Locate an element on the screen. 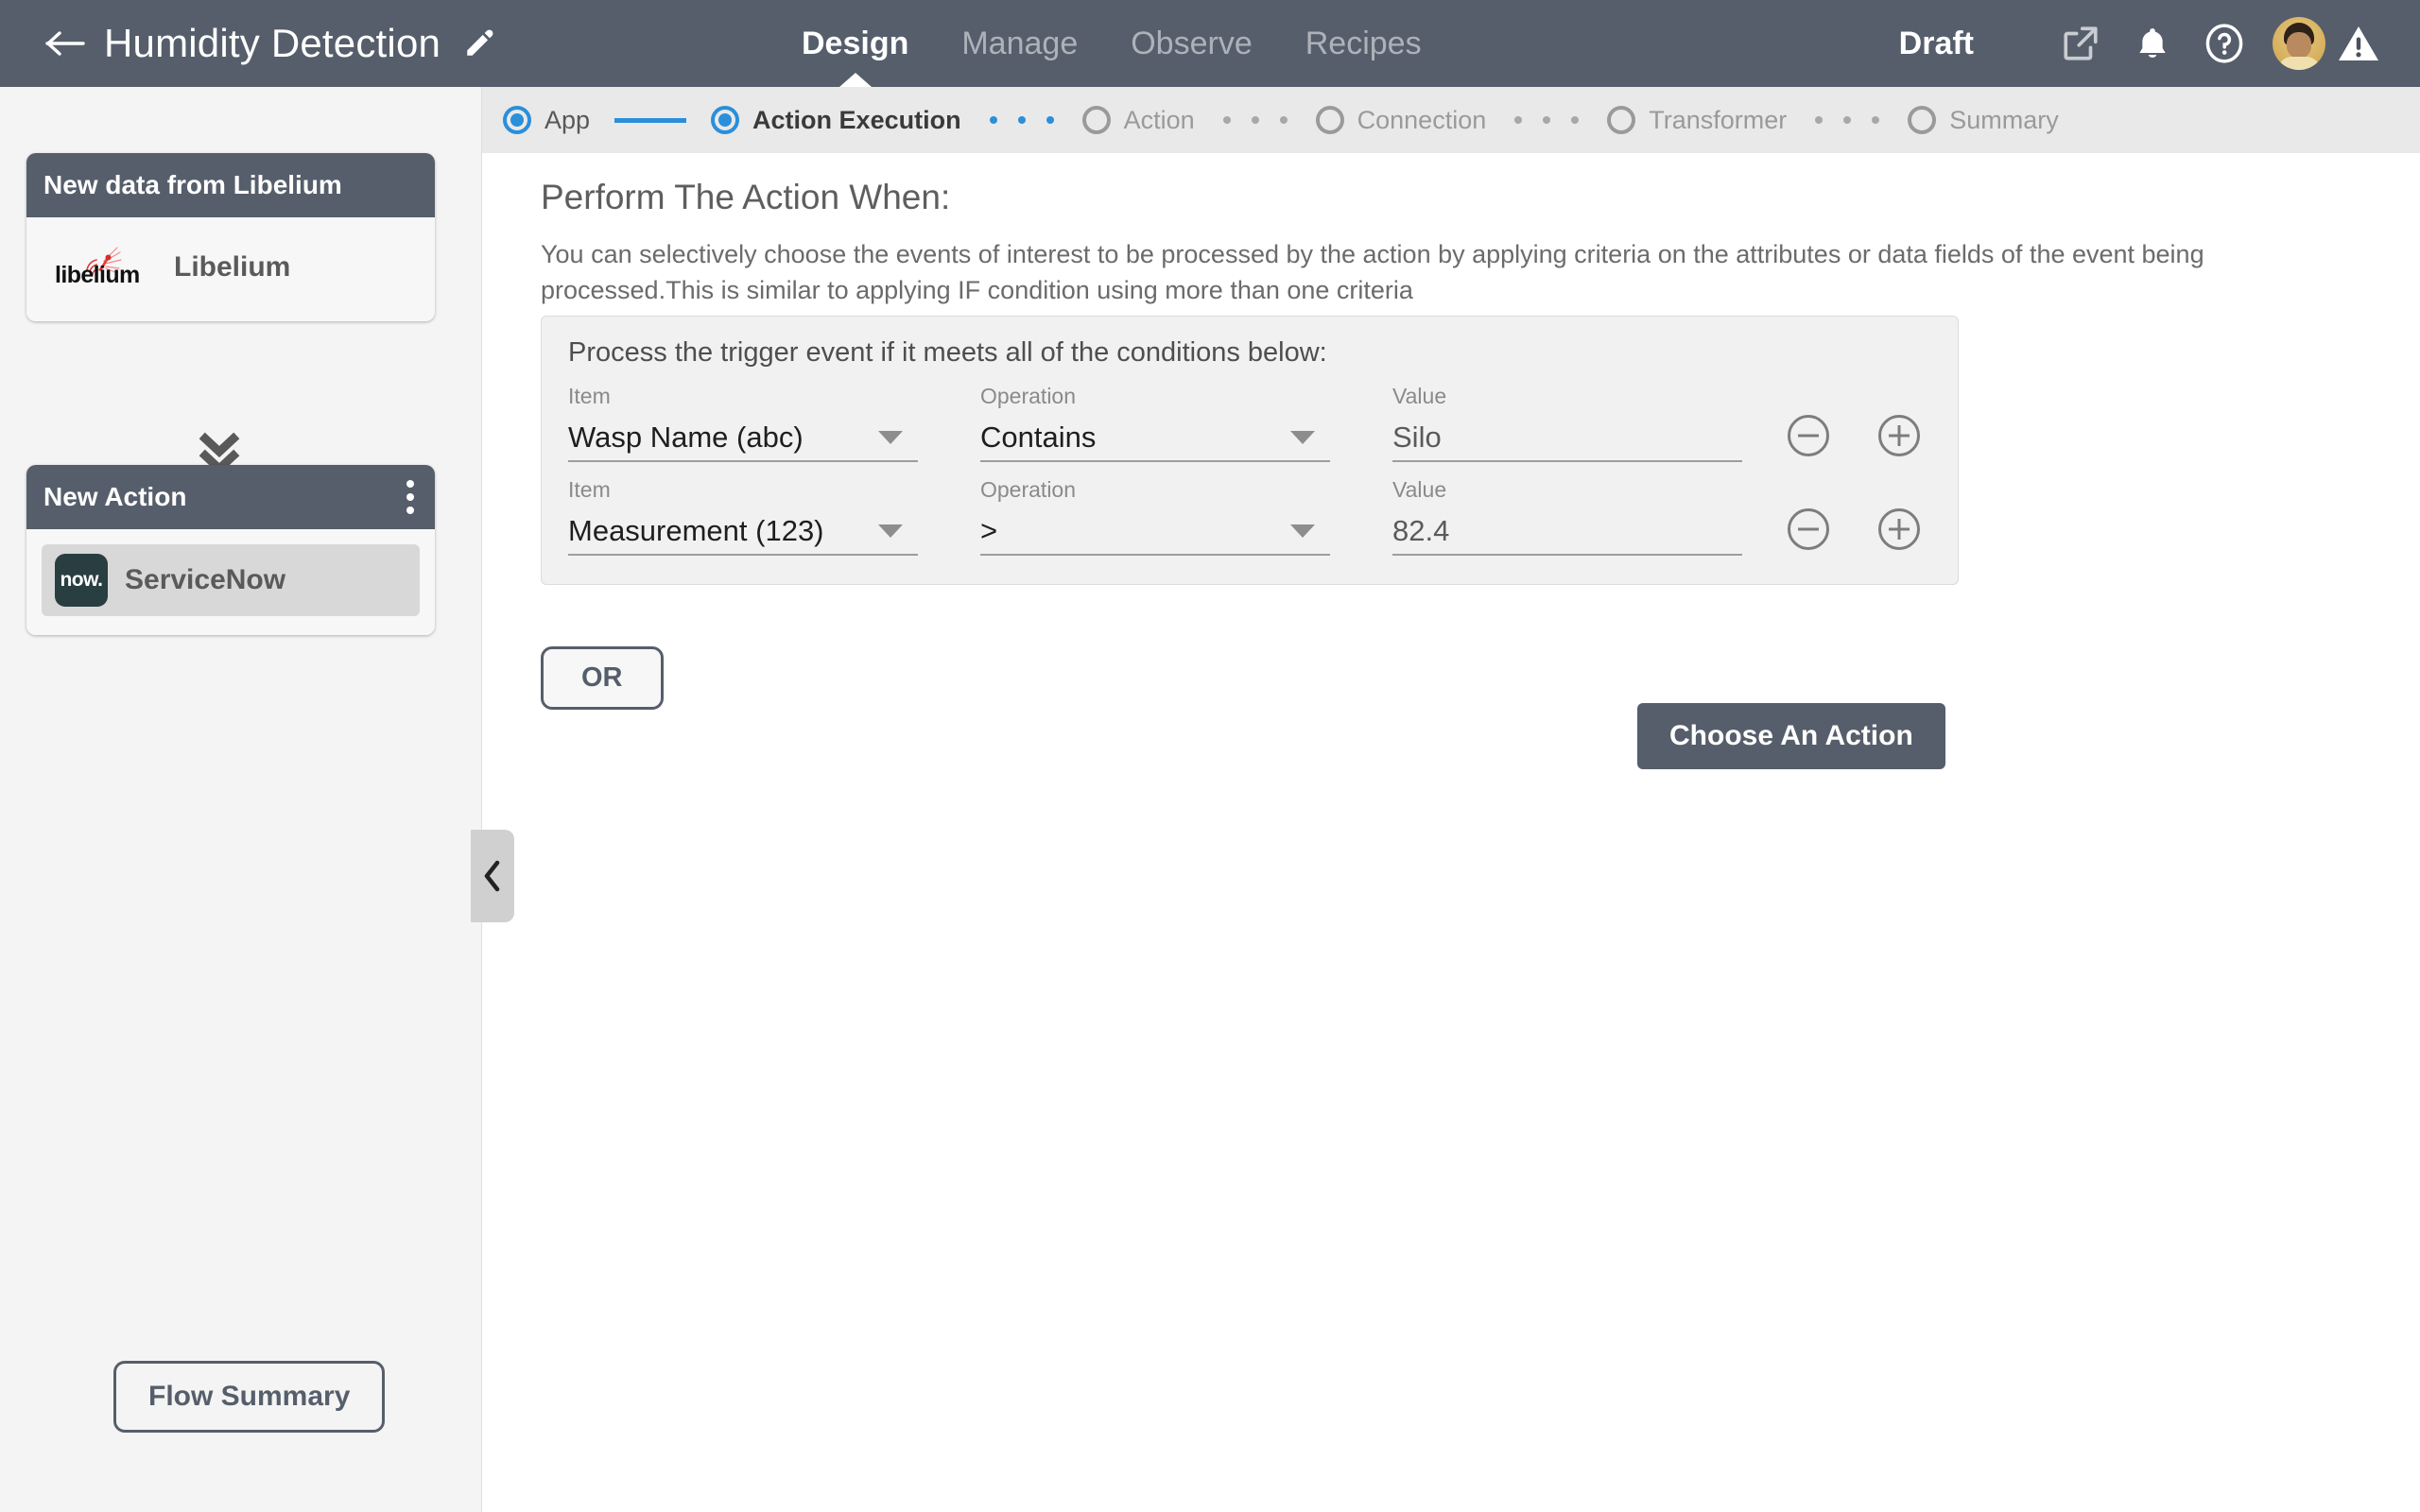 The width and height of the screenshot is (2420, 1512). trigger-node-title: New data from Libelium is located at coordinates (193, 184).